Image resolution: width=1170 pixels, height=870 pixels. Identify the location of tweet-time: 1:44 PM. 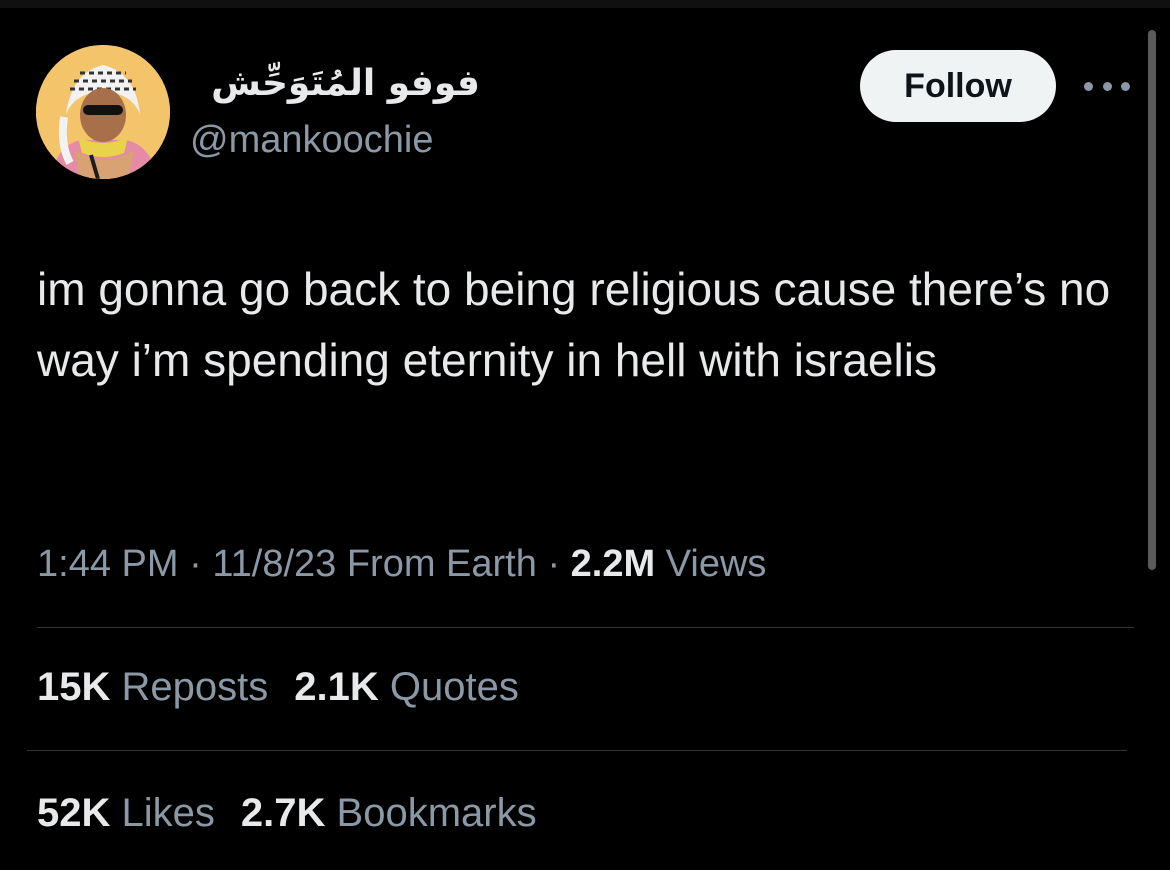
(108, 564).